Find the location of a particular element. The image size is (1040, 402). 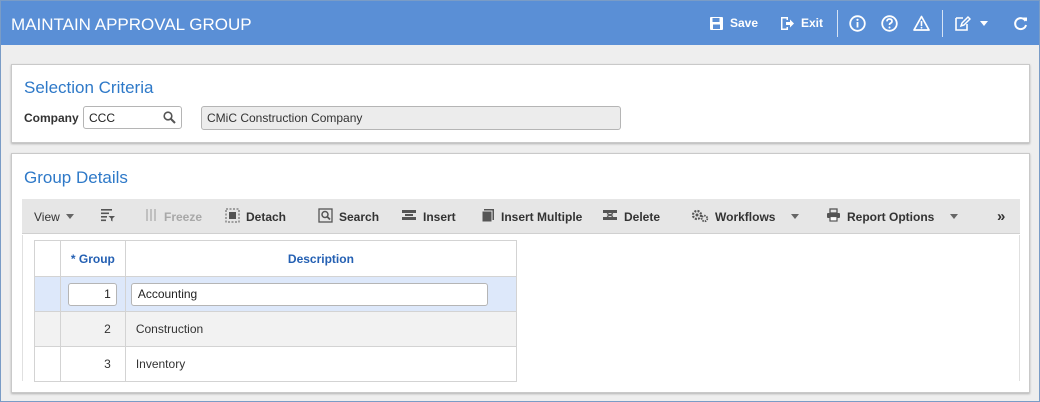

header-bar: MAINTAIN APPROVAL GROUP Save Exit is located at coordinates (520, 23).